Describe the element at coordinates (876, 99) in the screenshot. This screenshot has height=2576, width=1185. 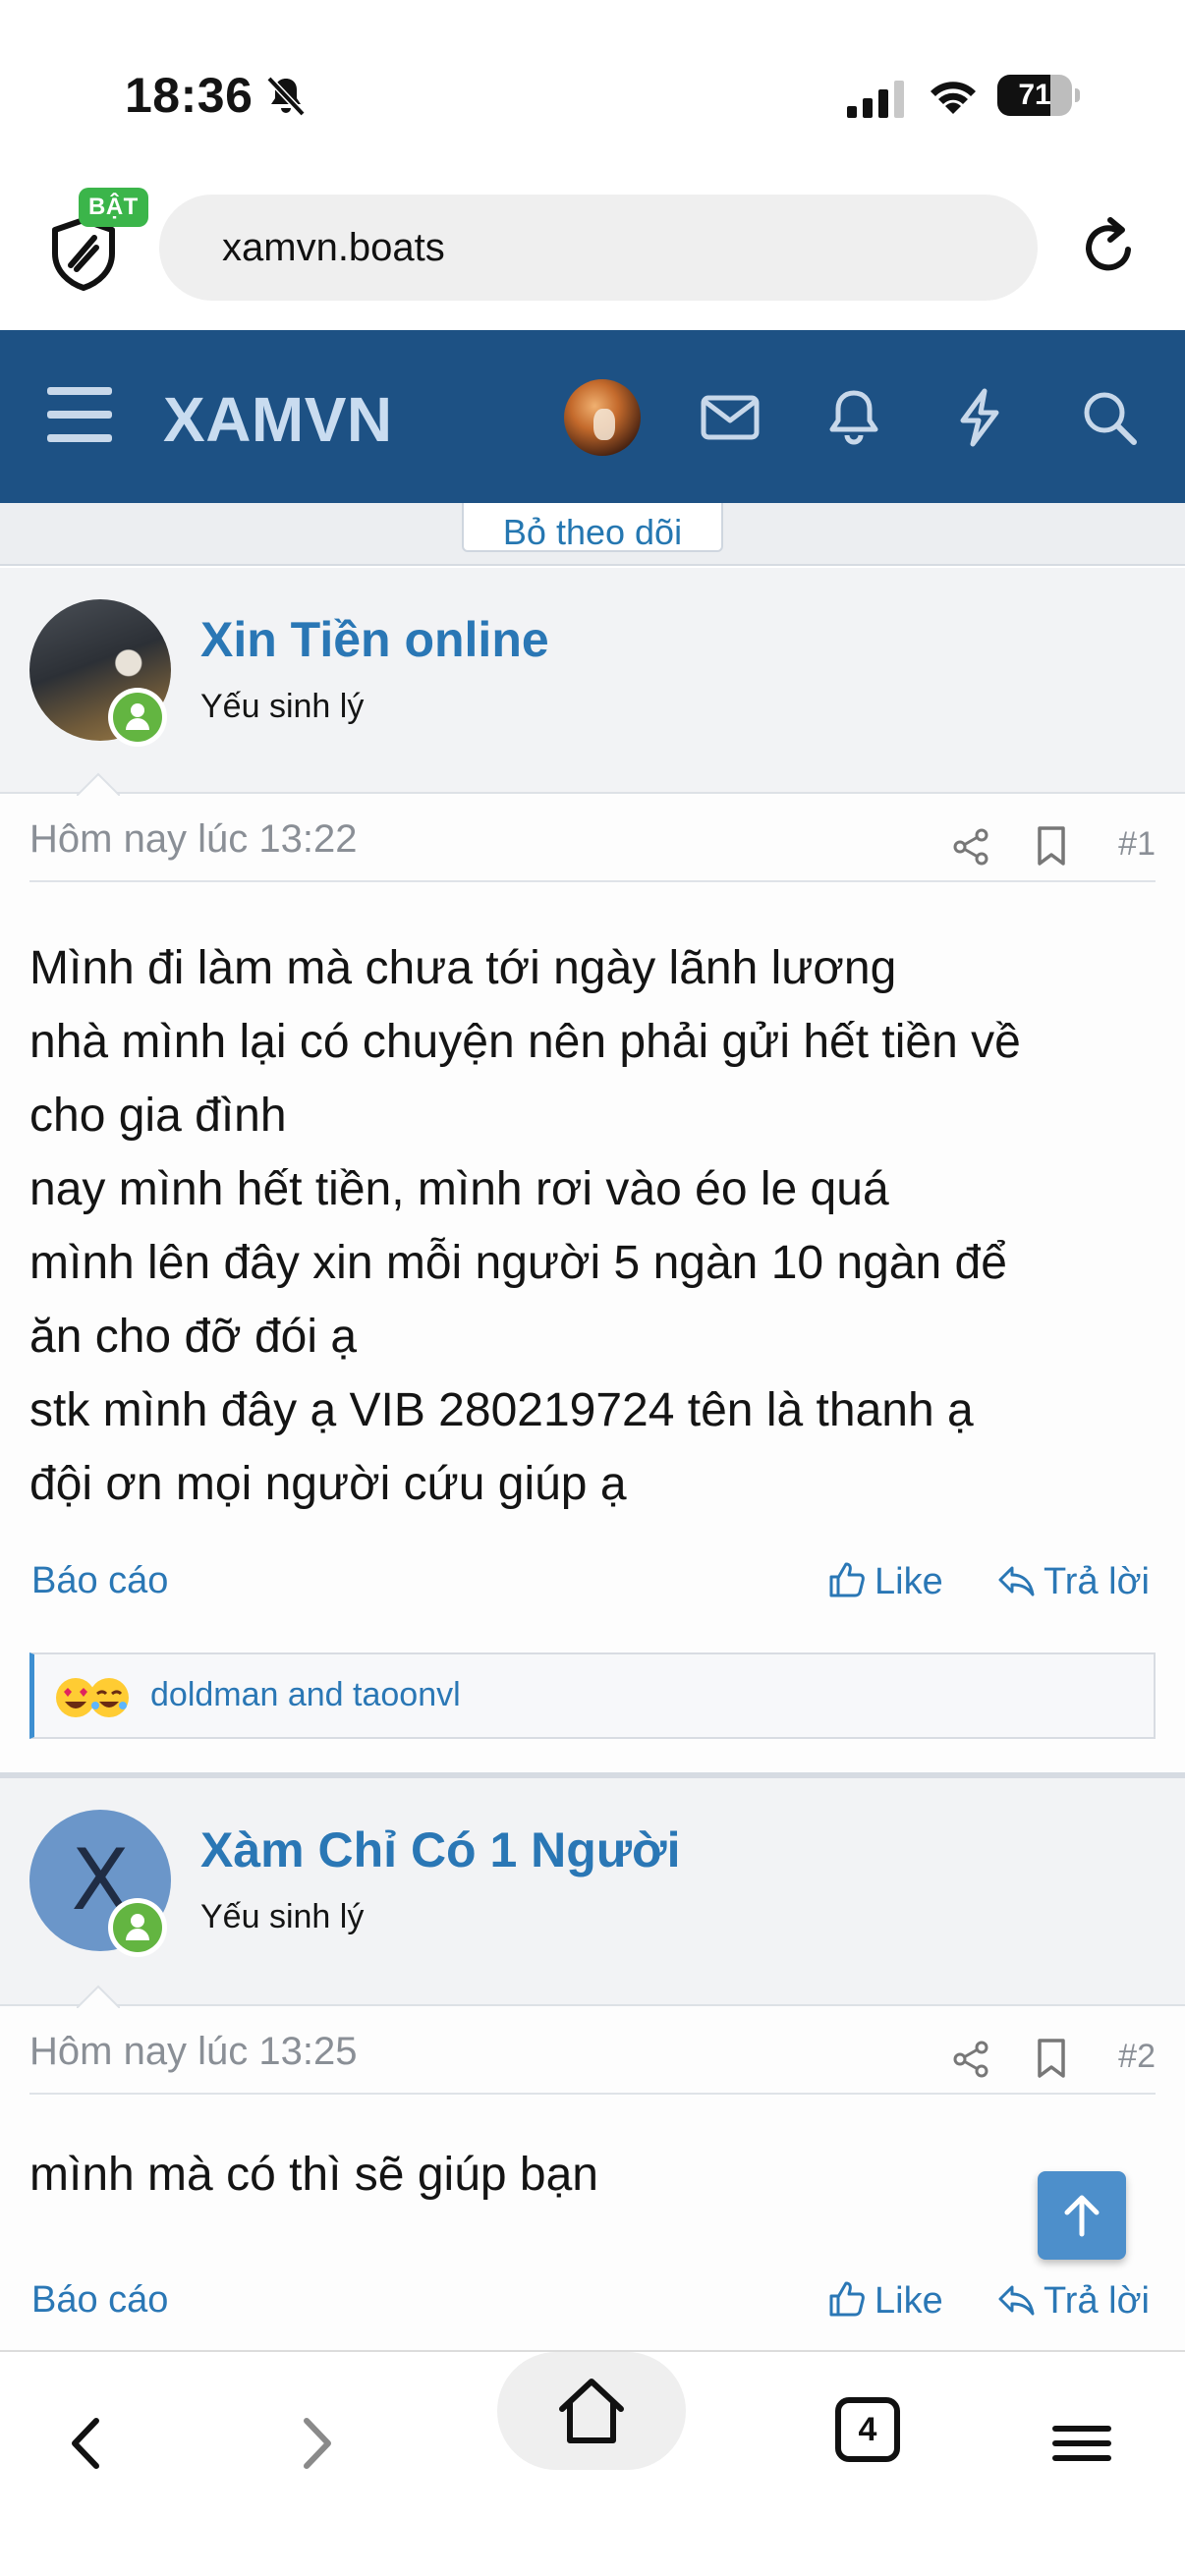
I see `cell-signal-icon` at that location.